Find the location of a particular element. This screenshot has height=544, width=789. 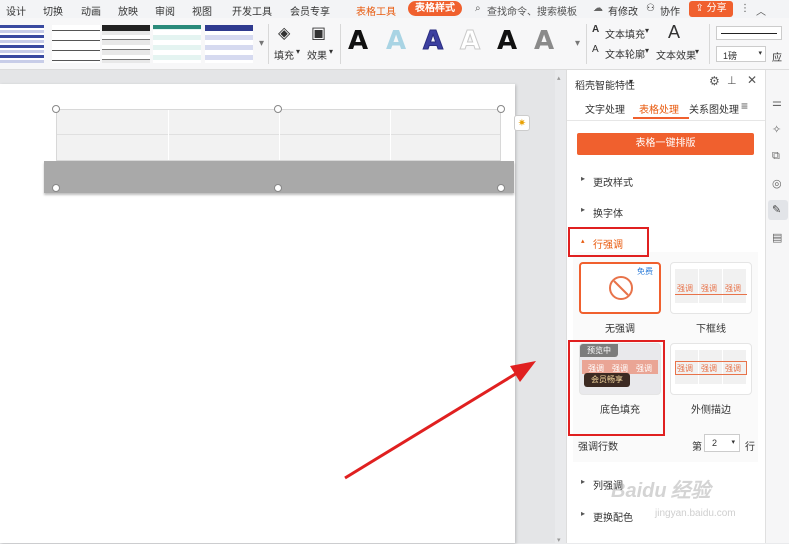

red-arrow-annotation is located at coordinates (440, 420).